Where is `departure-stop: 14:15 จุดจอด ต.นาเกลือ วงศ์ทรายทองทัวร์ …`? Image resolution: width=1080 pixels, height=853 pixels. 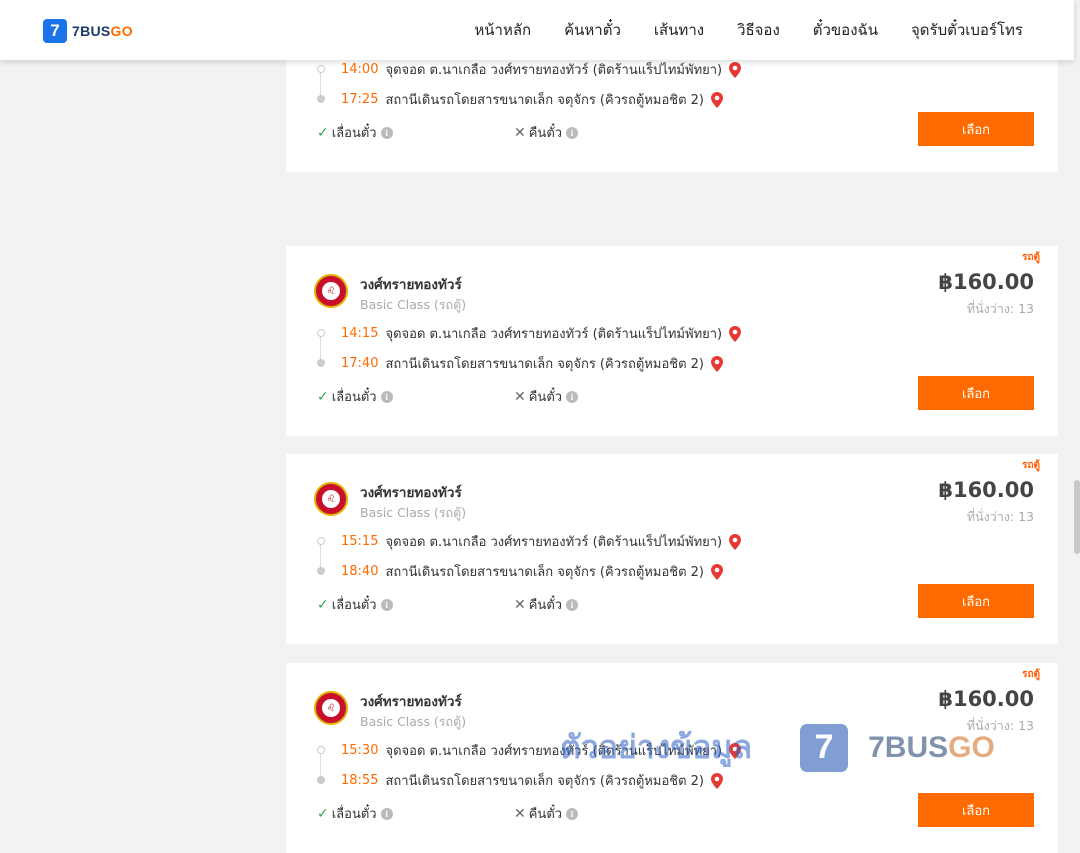
departure-stop: 14:15 จุดจอด ต.นาเกลือ วงศ์ทรายทองทัวร์ … is located at coordinates (541, 333).